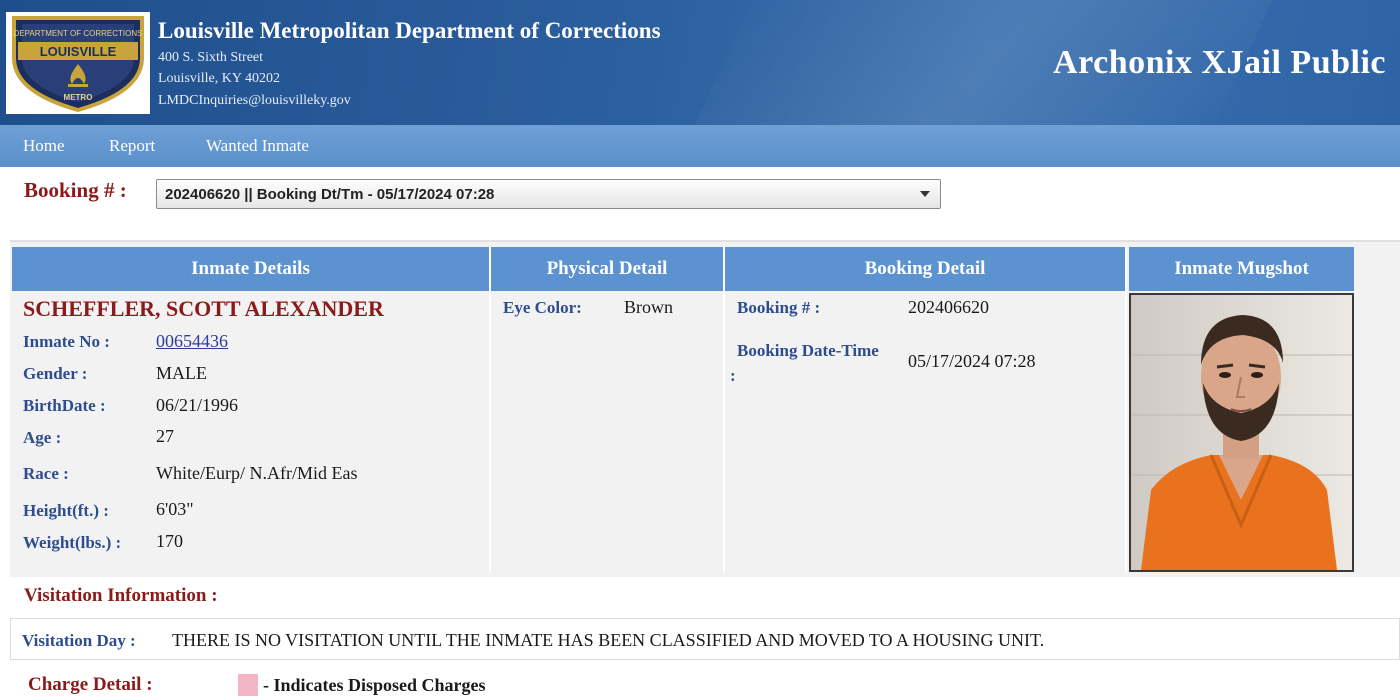  What do you see at coordinates (948, 307) in the screenshot?
I see `booking-number-value: 202406620` at bounding box center [948, 307].